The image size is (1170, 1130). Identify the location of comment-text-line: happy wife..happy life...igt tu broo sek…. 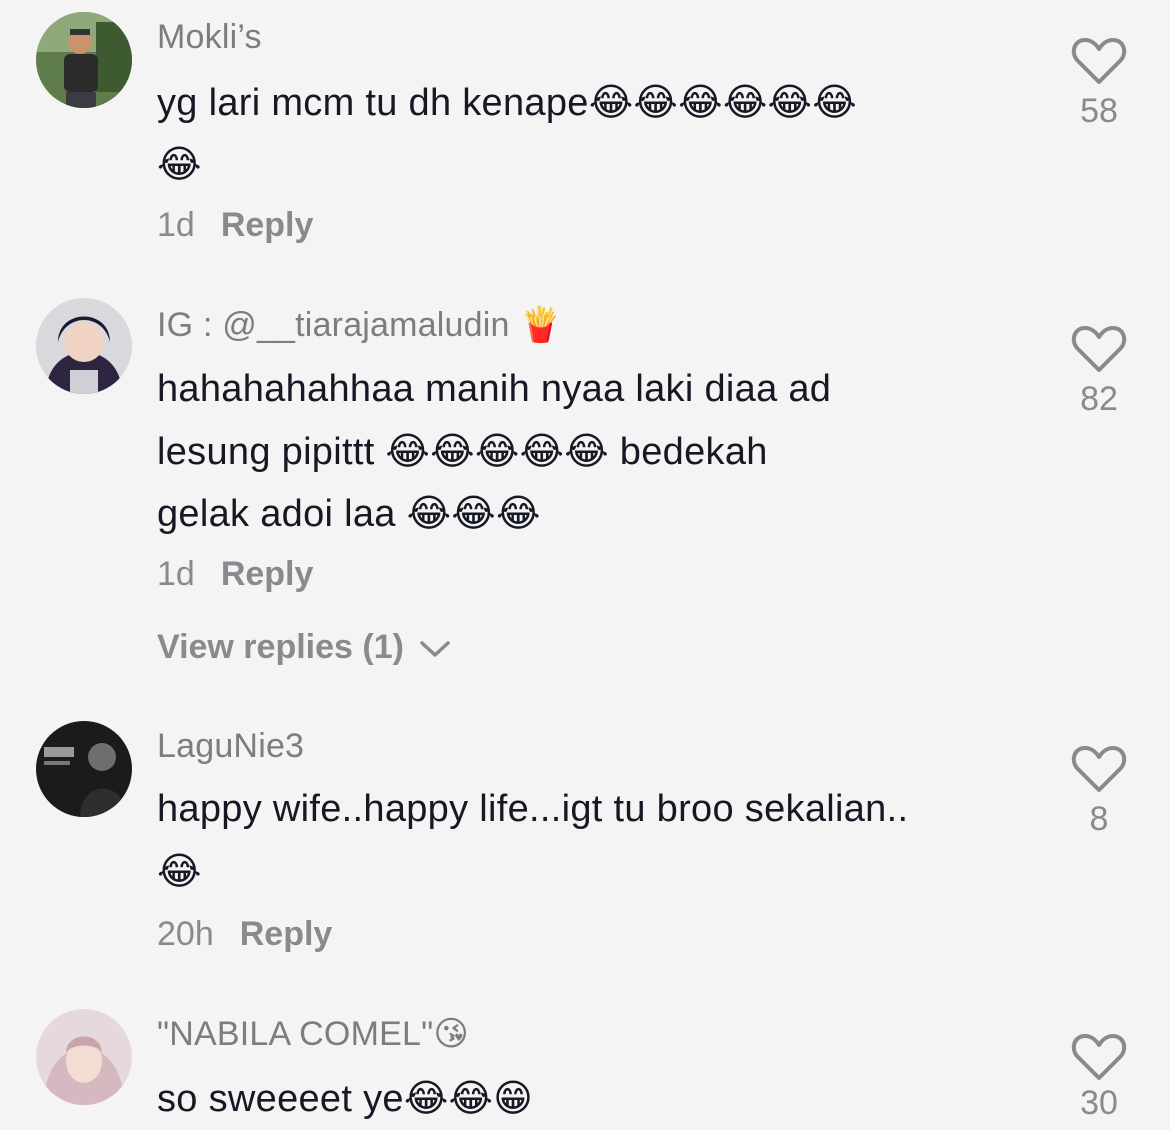
(533, 809).